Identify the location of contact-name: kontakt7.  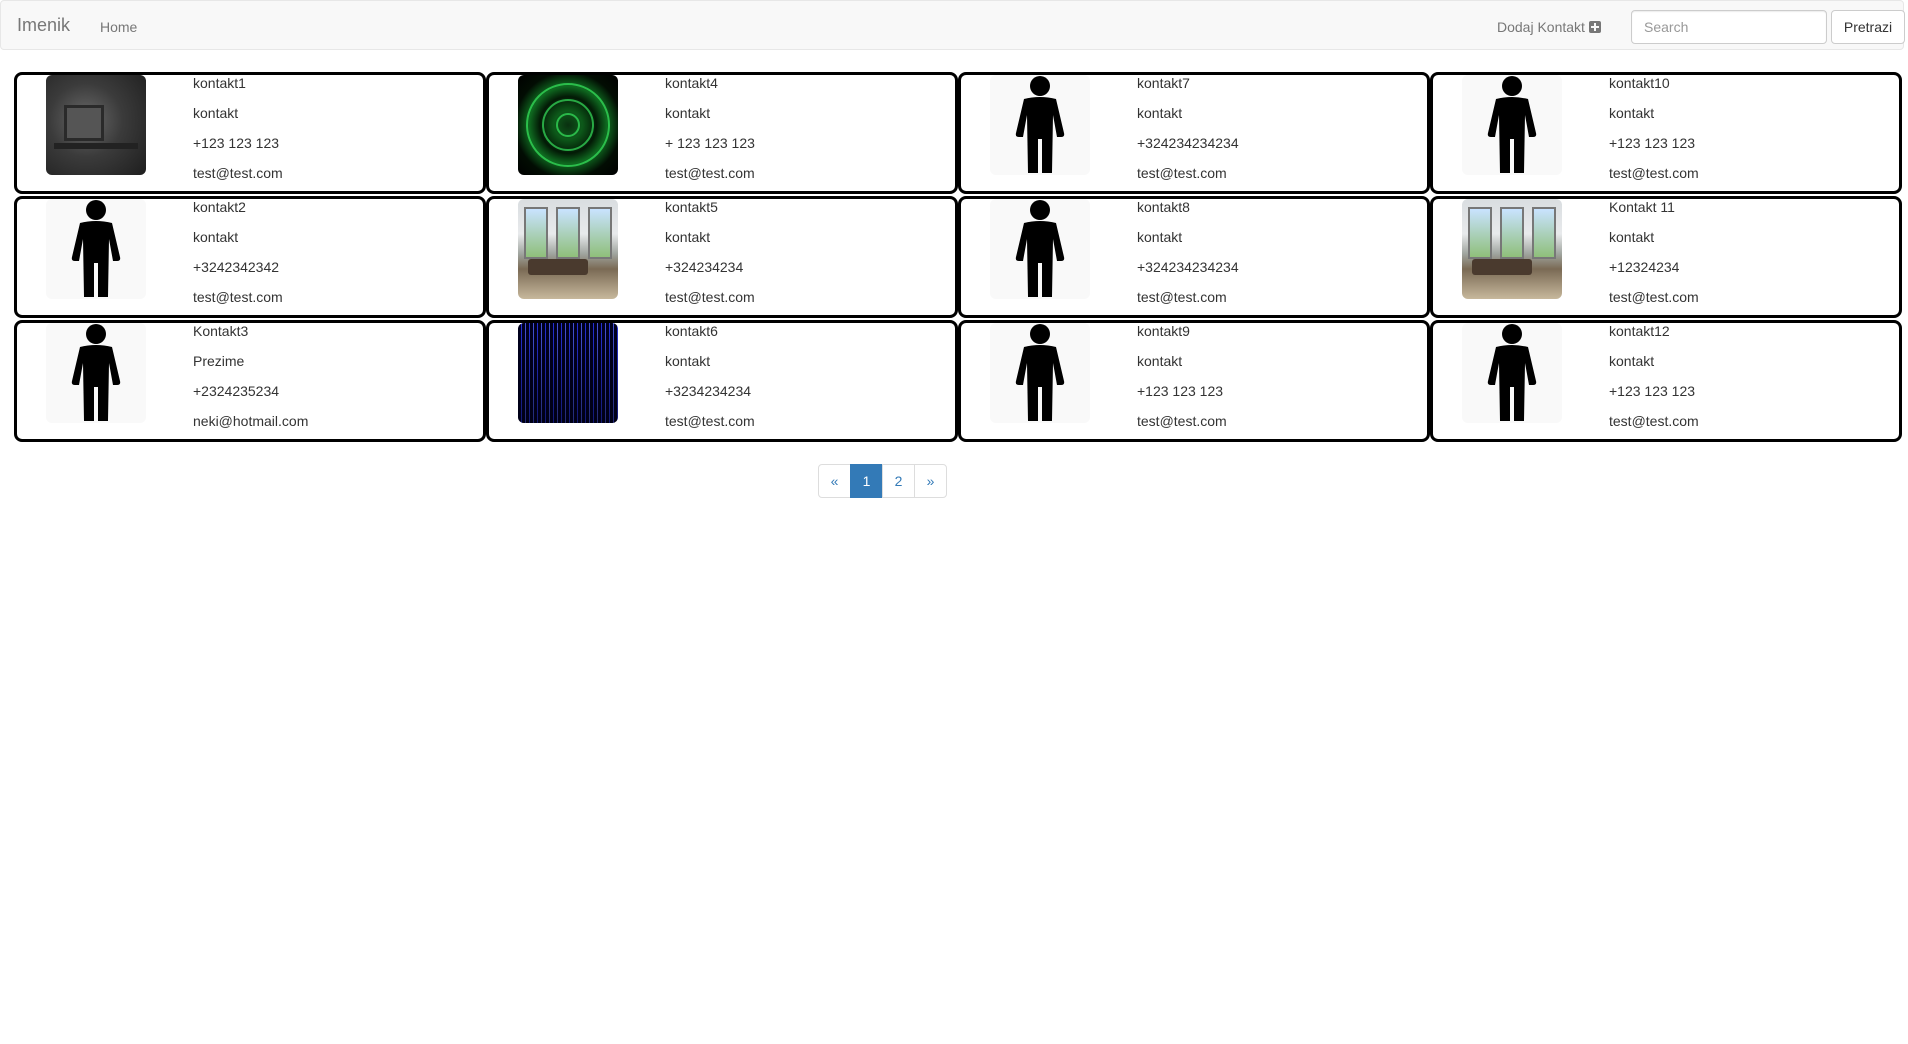
(1163, 83).